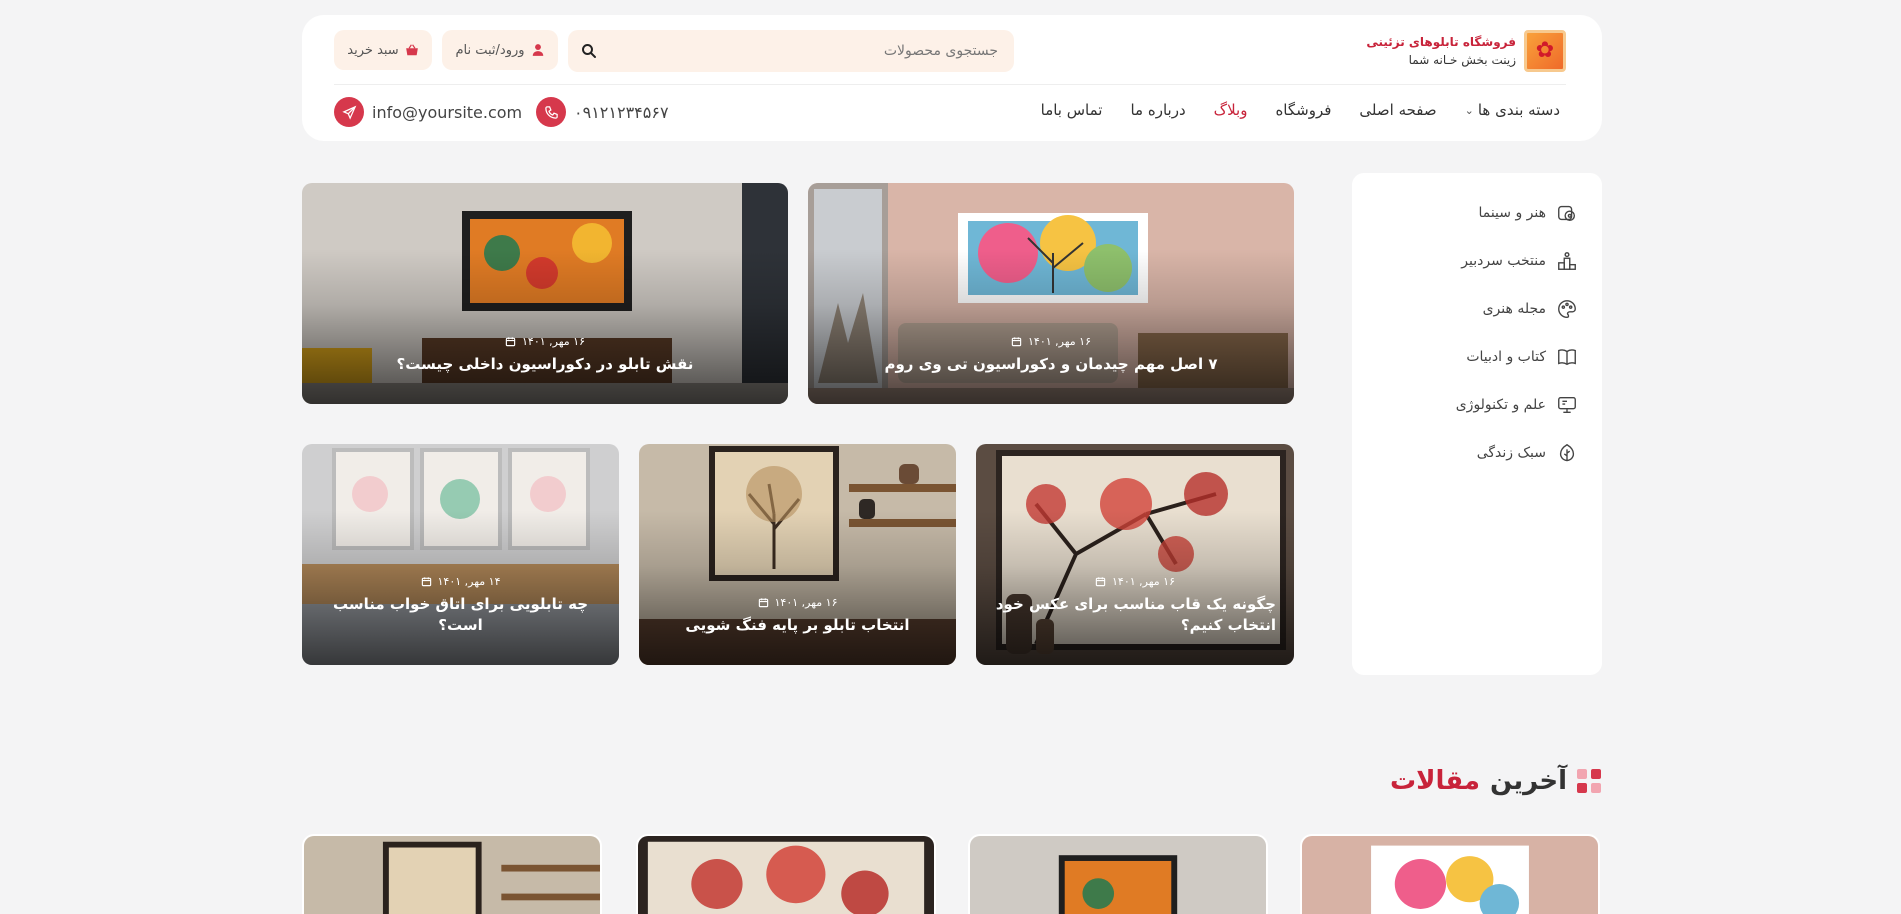  I want to click on search-input: جستجوی محصولات, so click(791, 51).